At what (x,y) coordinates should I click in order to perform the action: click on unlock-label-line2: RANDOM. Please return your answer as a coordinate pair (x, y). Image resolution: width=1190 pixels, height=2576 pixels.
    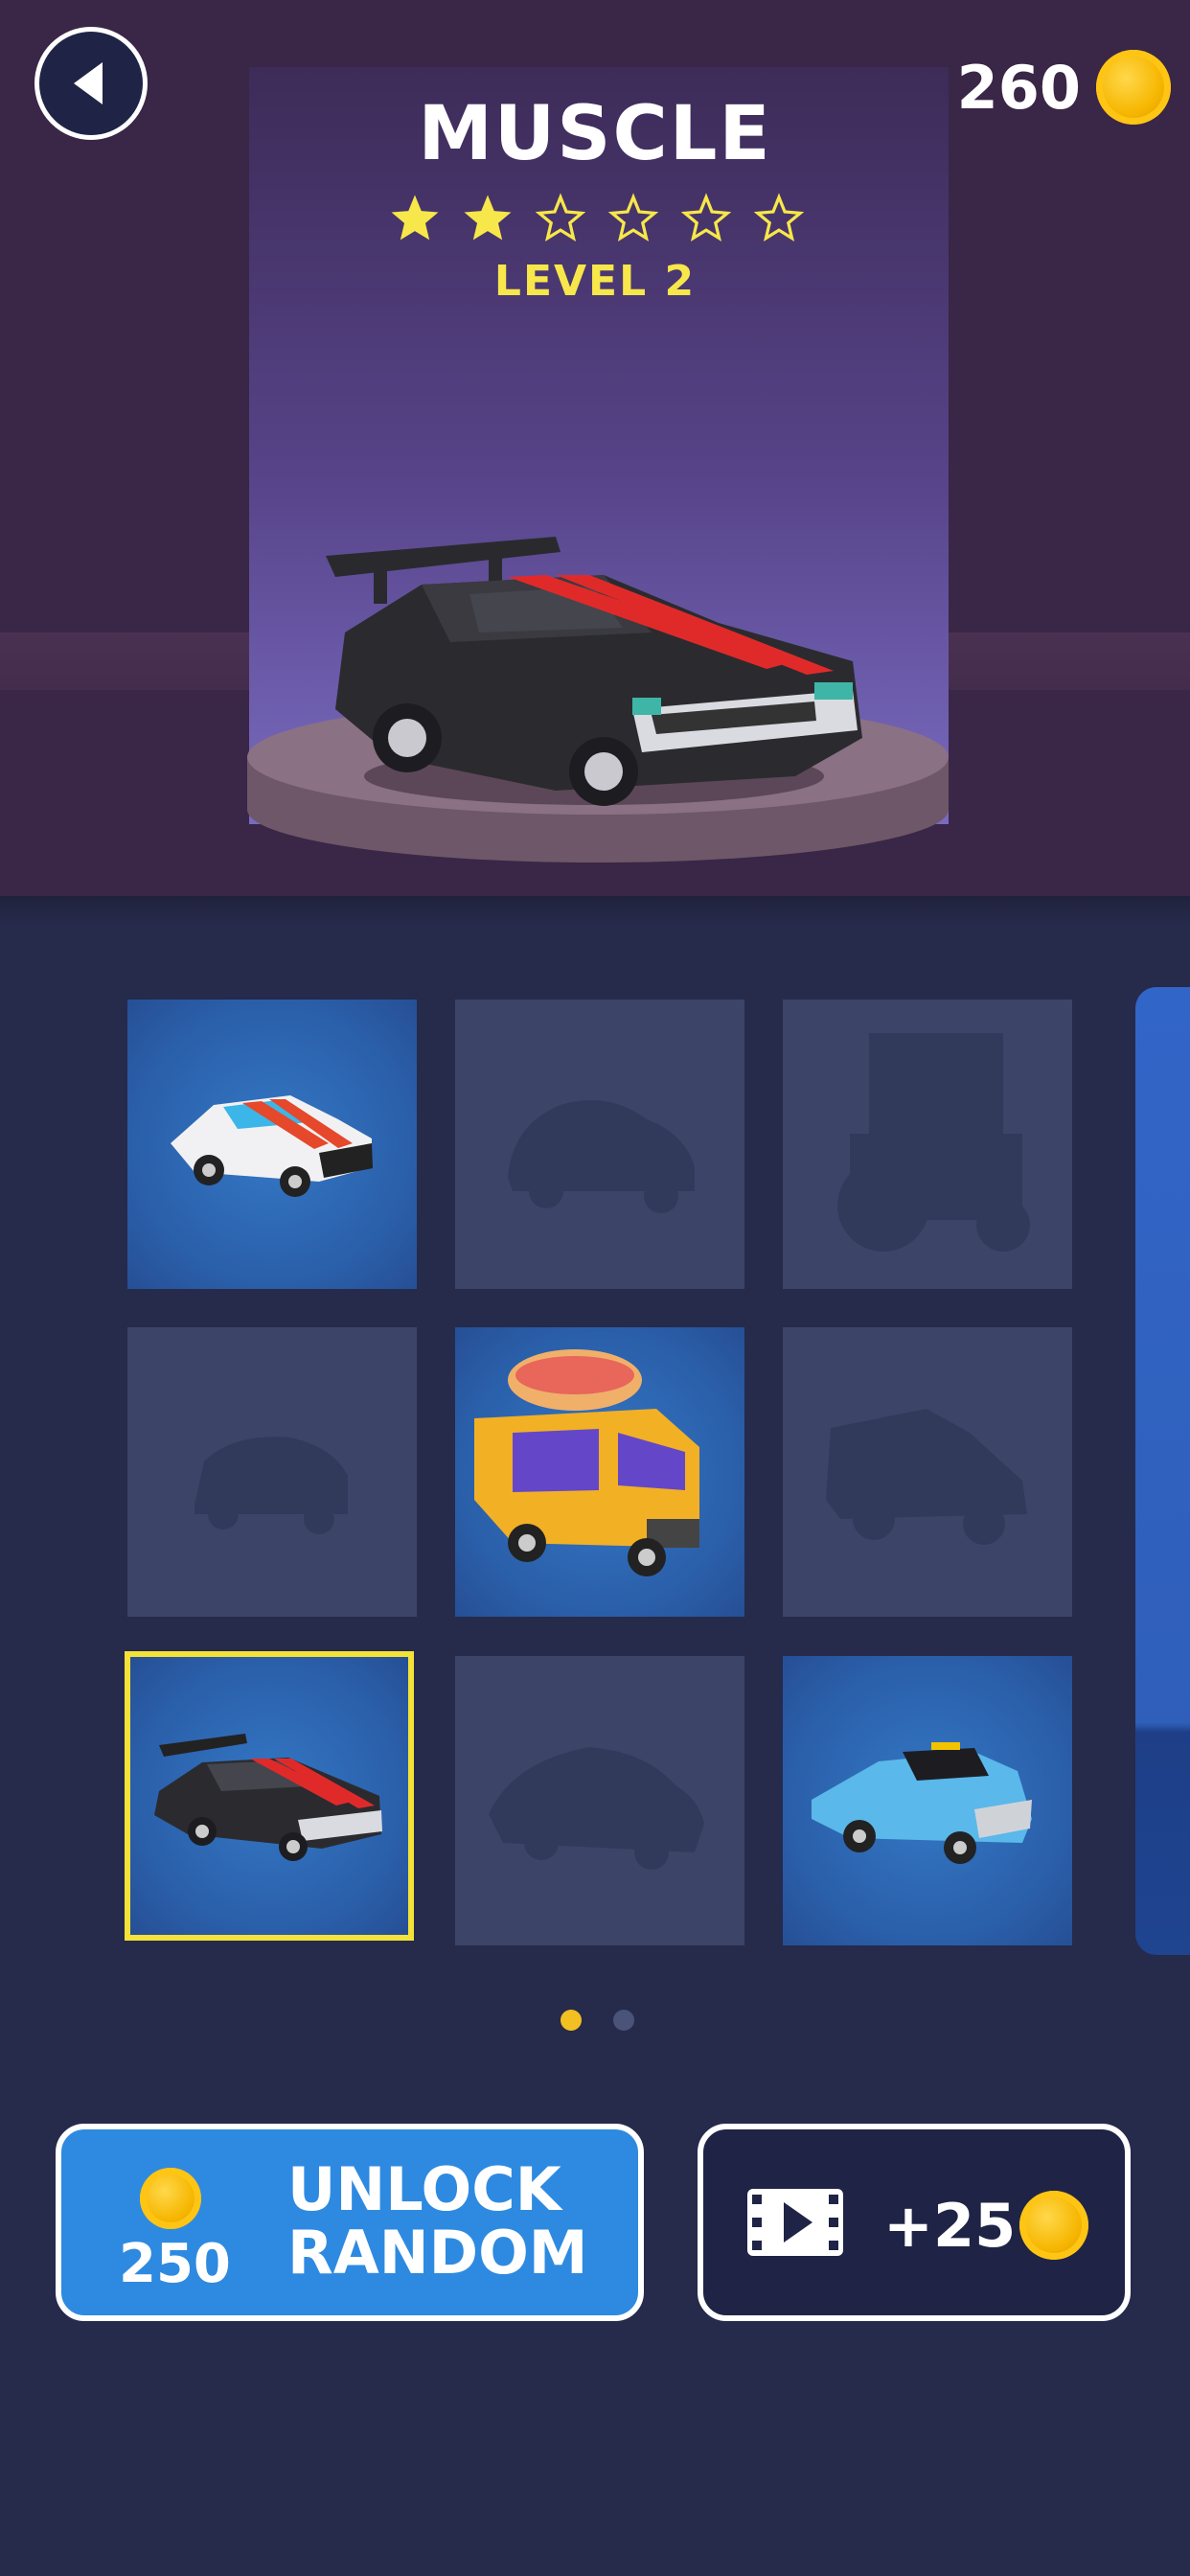
    Looking at the image, I should click on (437, 2253).